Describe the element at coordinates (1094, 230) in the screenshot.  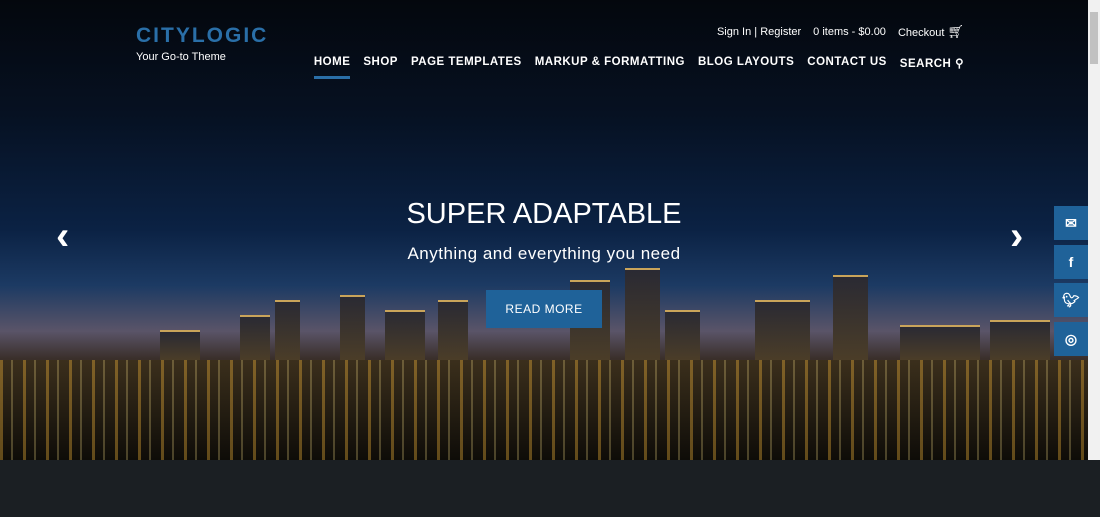
I see `scrollbar` at that location.